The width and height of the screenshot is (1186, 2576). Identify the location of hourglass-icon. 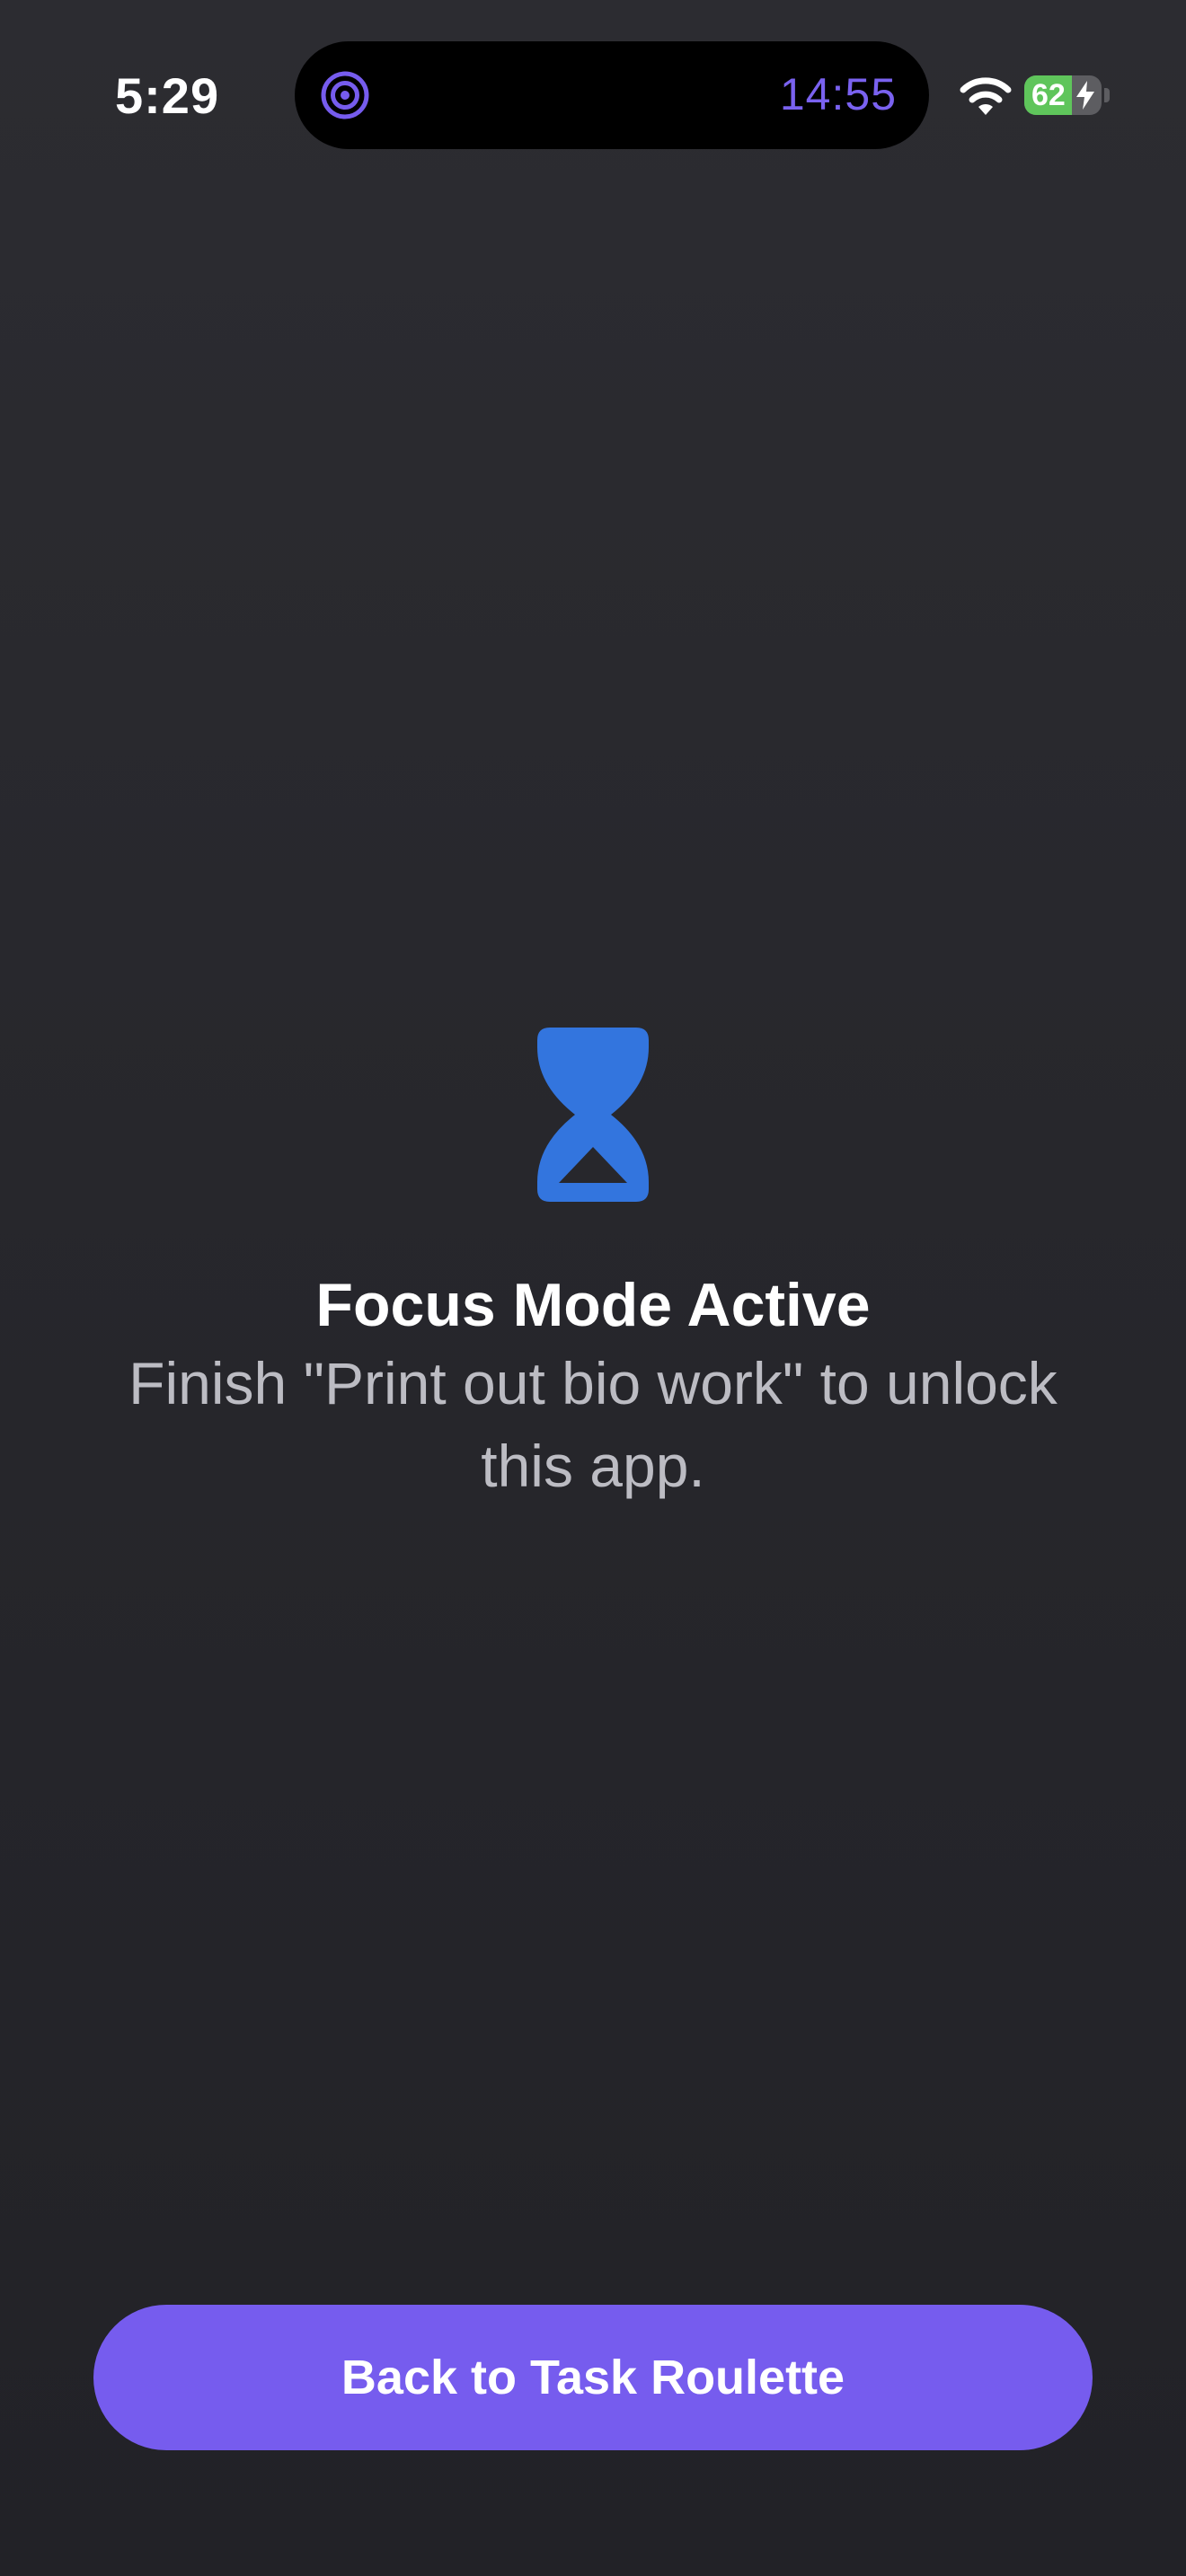
(593, 1115).